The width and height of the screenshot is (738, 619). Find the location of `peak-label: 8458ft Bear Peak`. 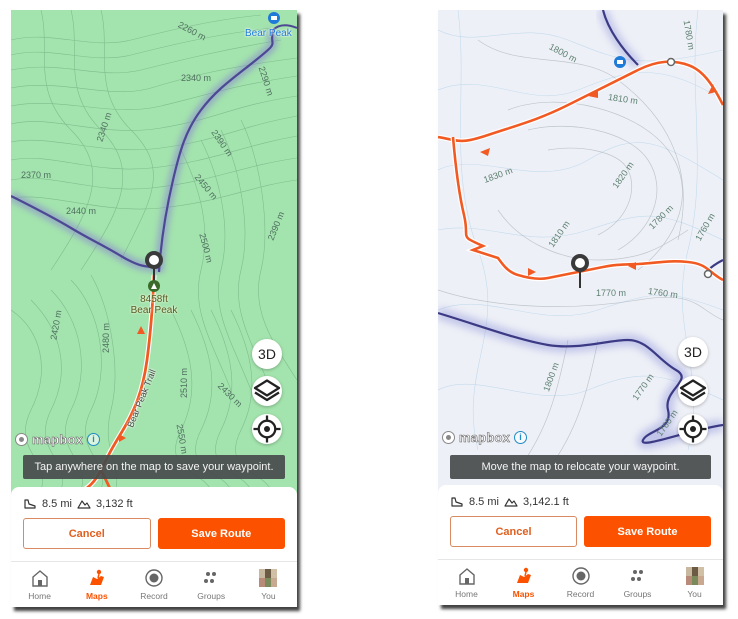

peak-label: 8458ft Bear Peak is located at coordinates (154, 305).